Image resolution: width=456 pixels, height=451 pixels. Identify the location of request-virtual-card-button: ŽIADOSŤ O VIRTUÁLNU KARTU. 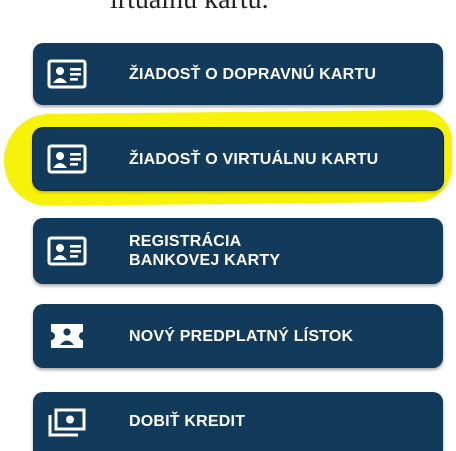
(238, 159).